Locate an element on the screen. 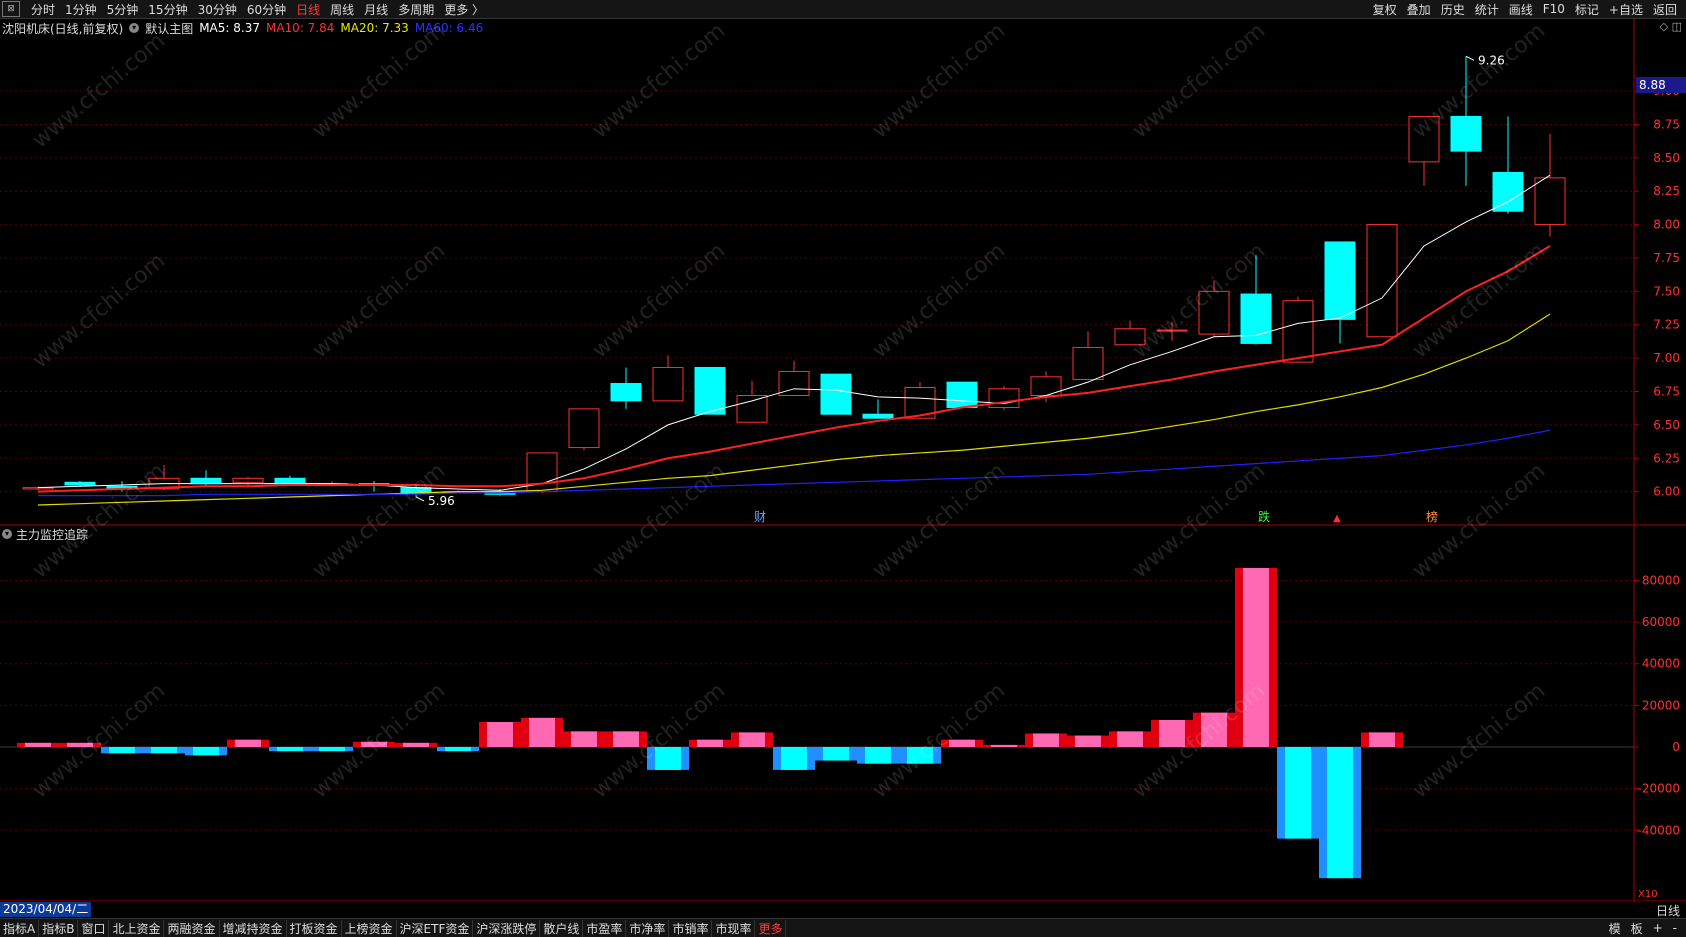 The image size is (1686, 937). volume-tick-label: 0 is located at coordinates (1676, 747).